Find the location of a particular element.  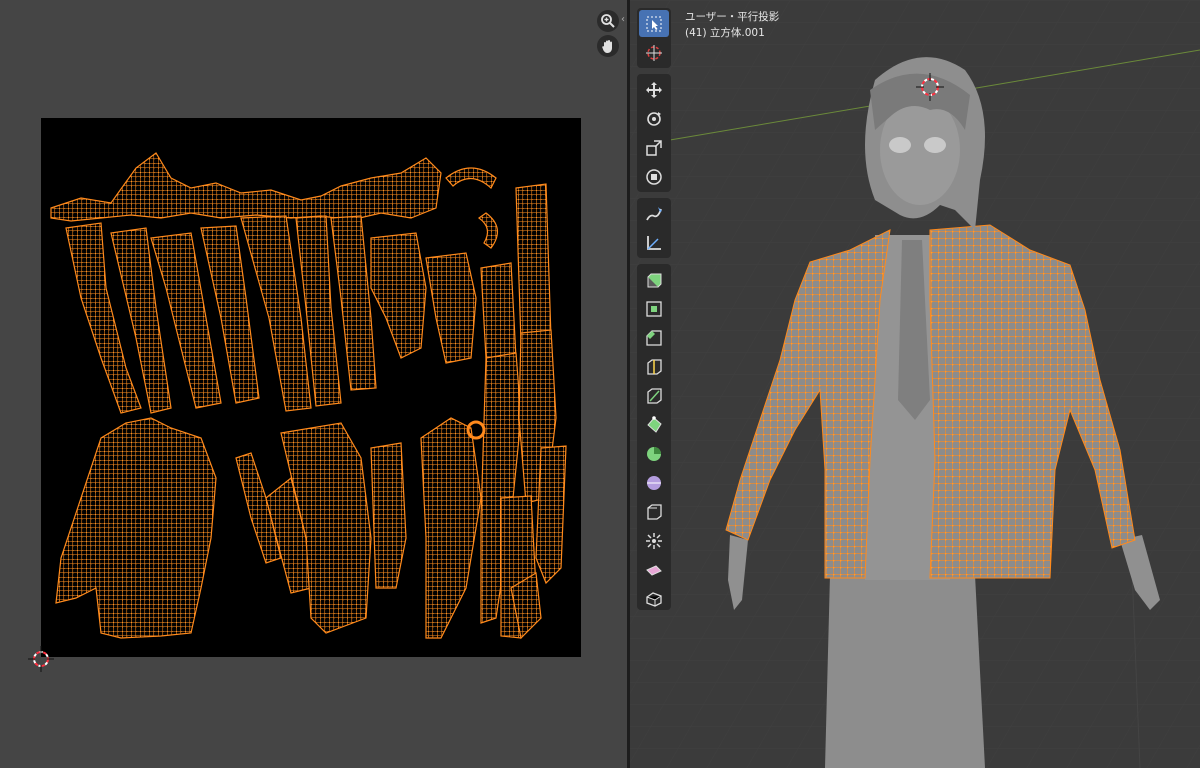

transform-tool is located at coordinates (654, 176).